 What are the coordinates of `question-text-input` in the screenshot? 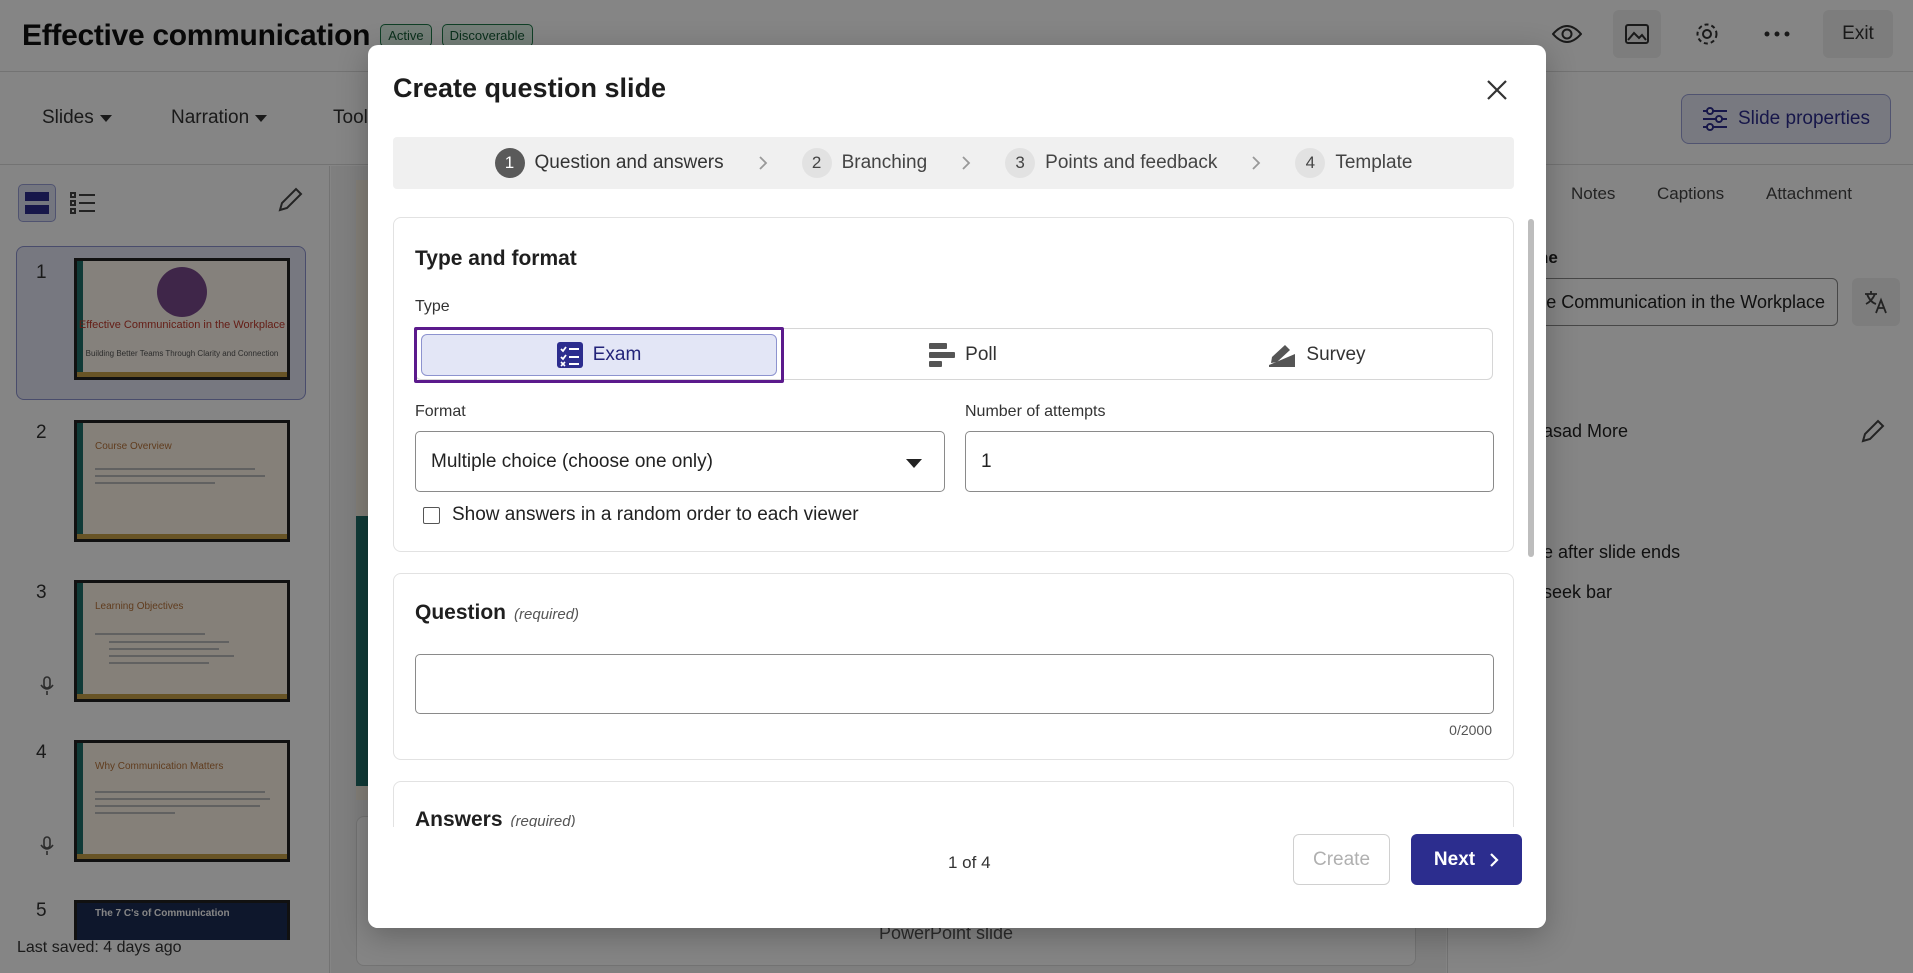 It's located at (954, 684).